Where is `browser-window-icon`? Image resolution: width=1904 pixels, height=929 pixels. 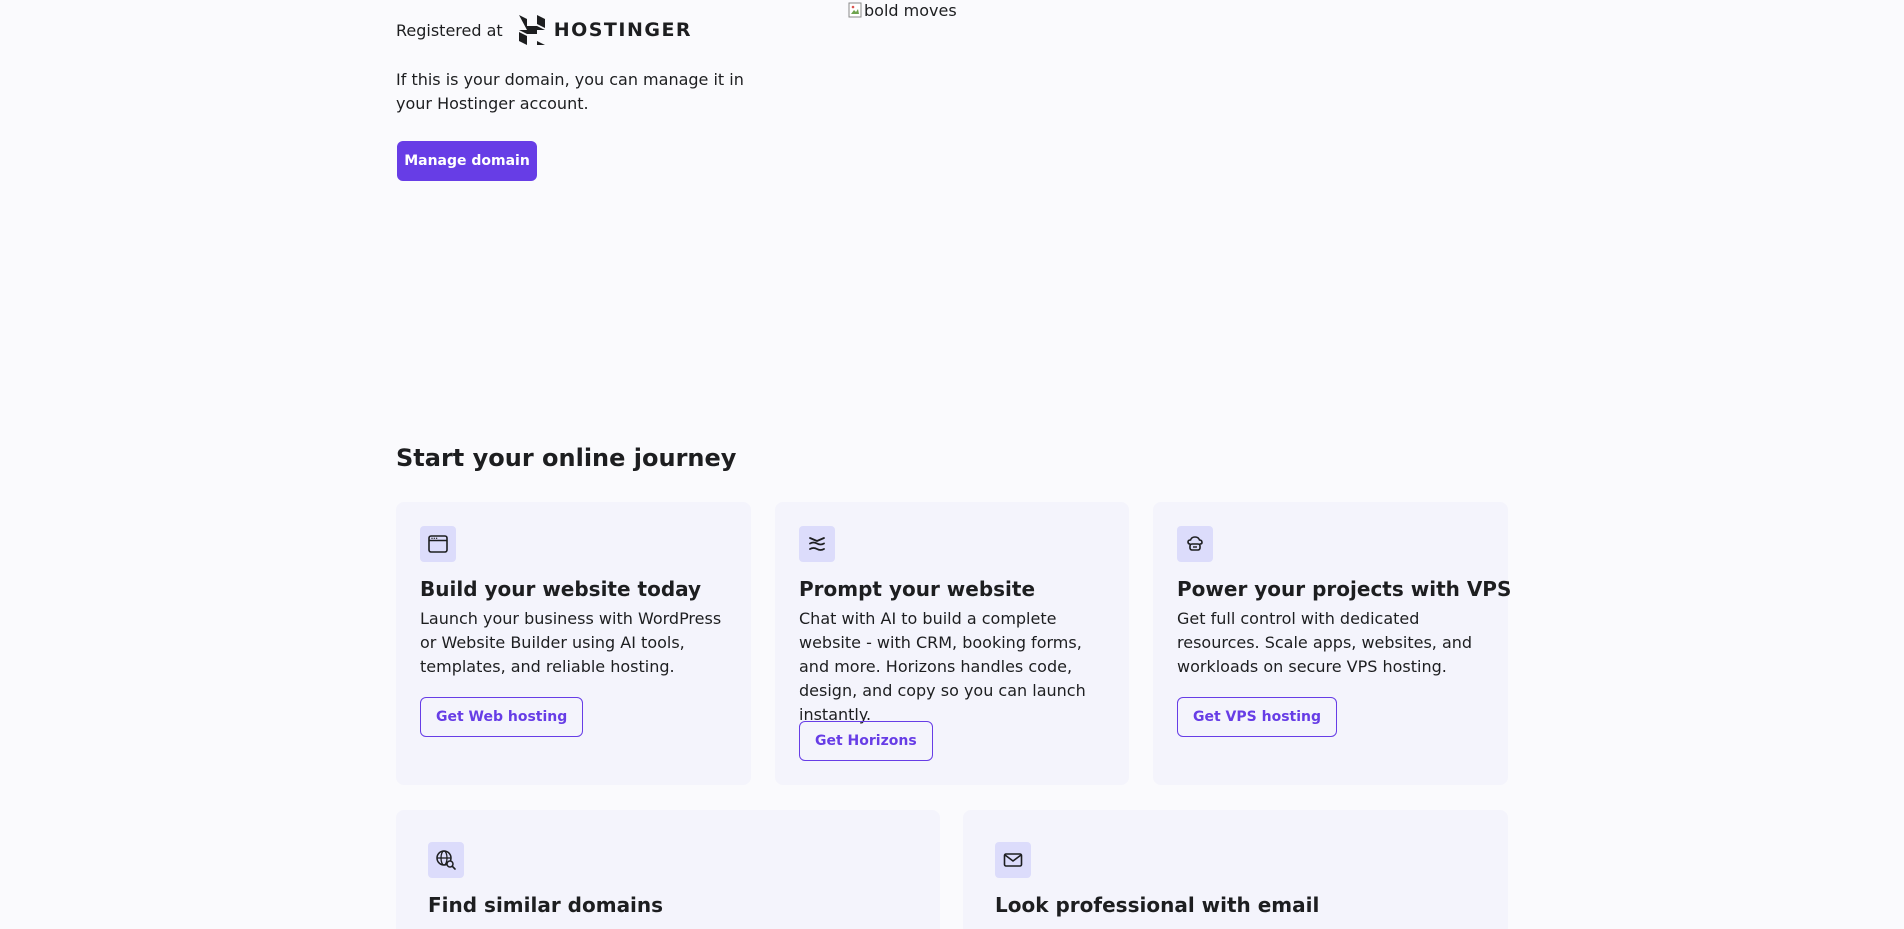
browser-window-icon is located at coordinates (438, 544).